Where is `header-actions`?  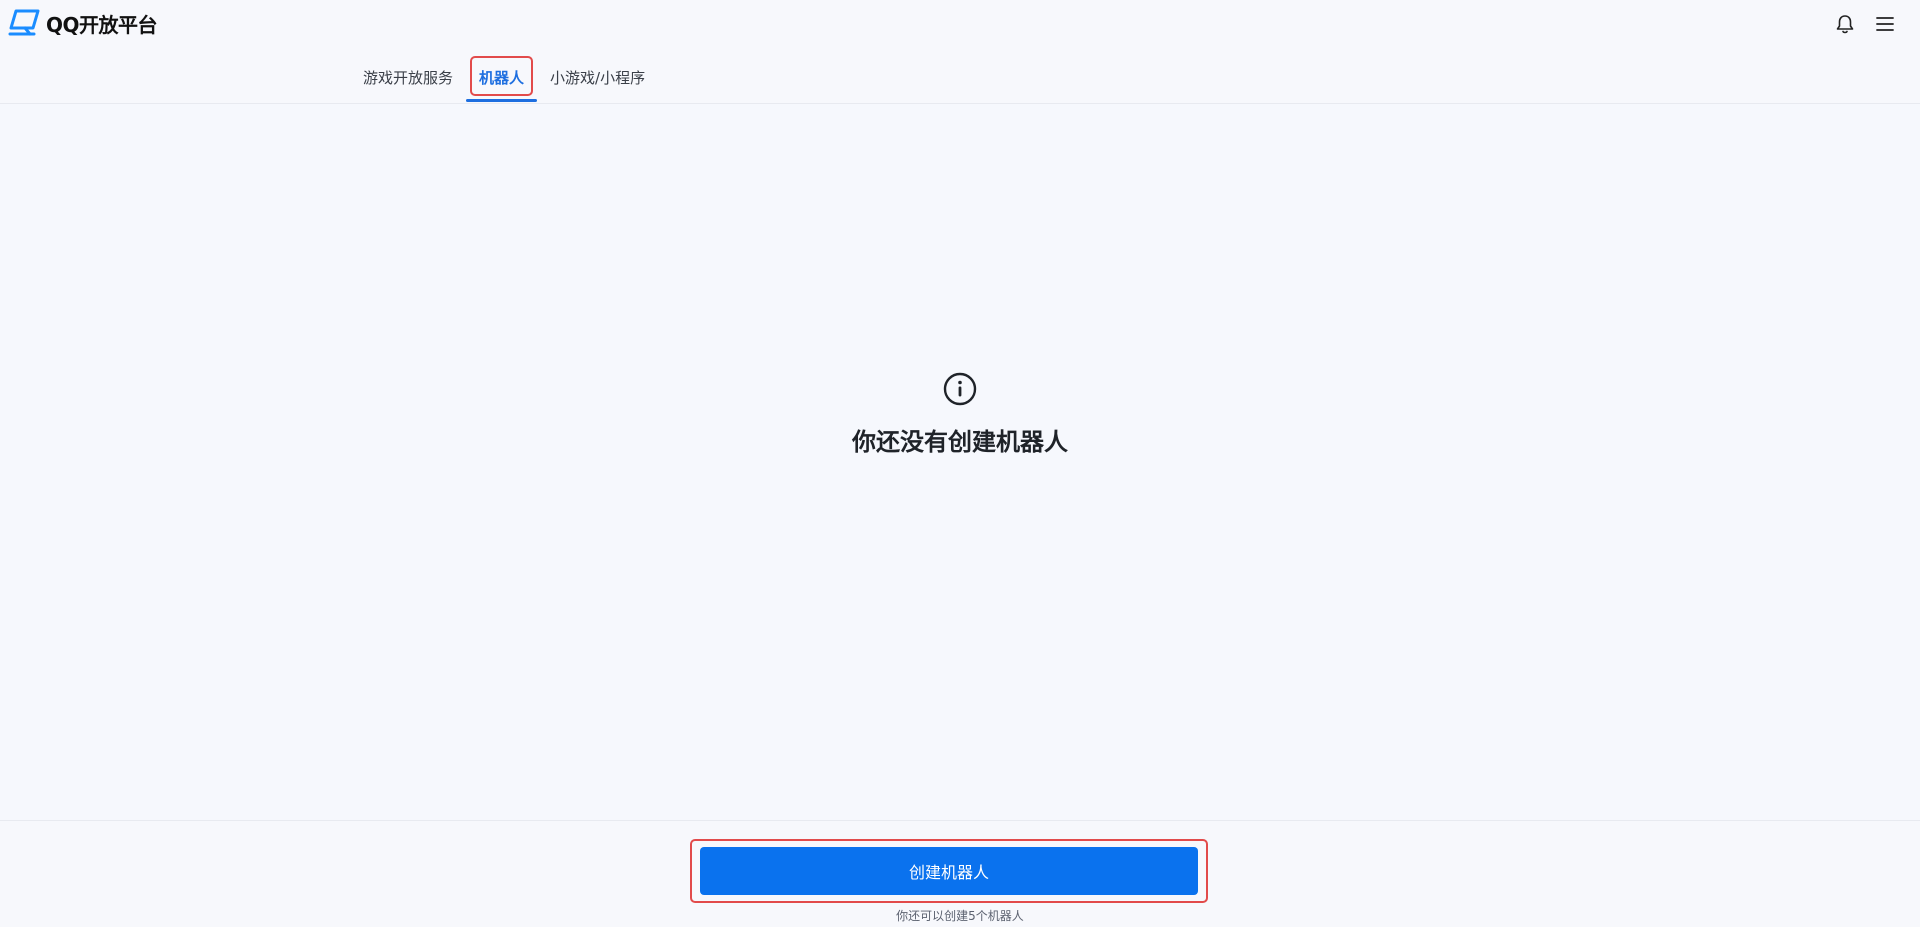 header-actions is located at coordinates (1858, 24).